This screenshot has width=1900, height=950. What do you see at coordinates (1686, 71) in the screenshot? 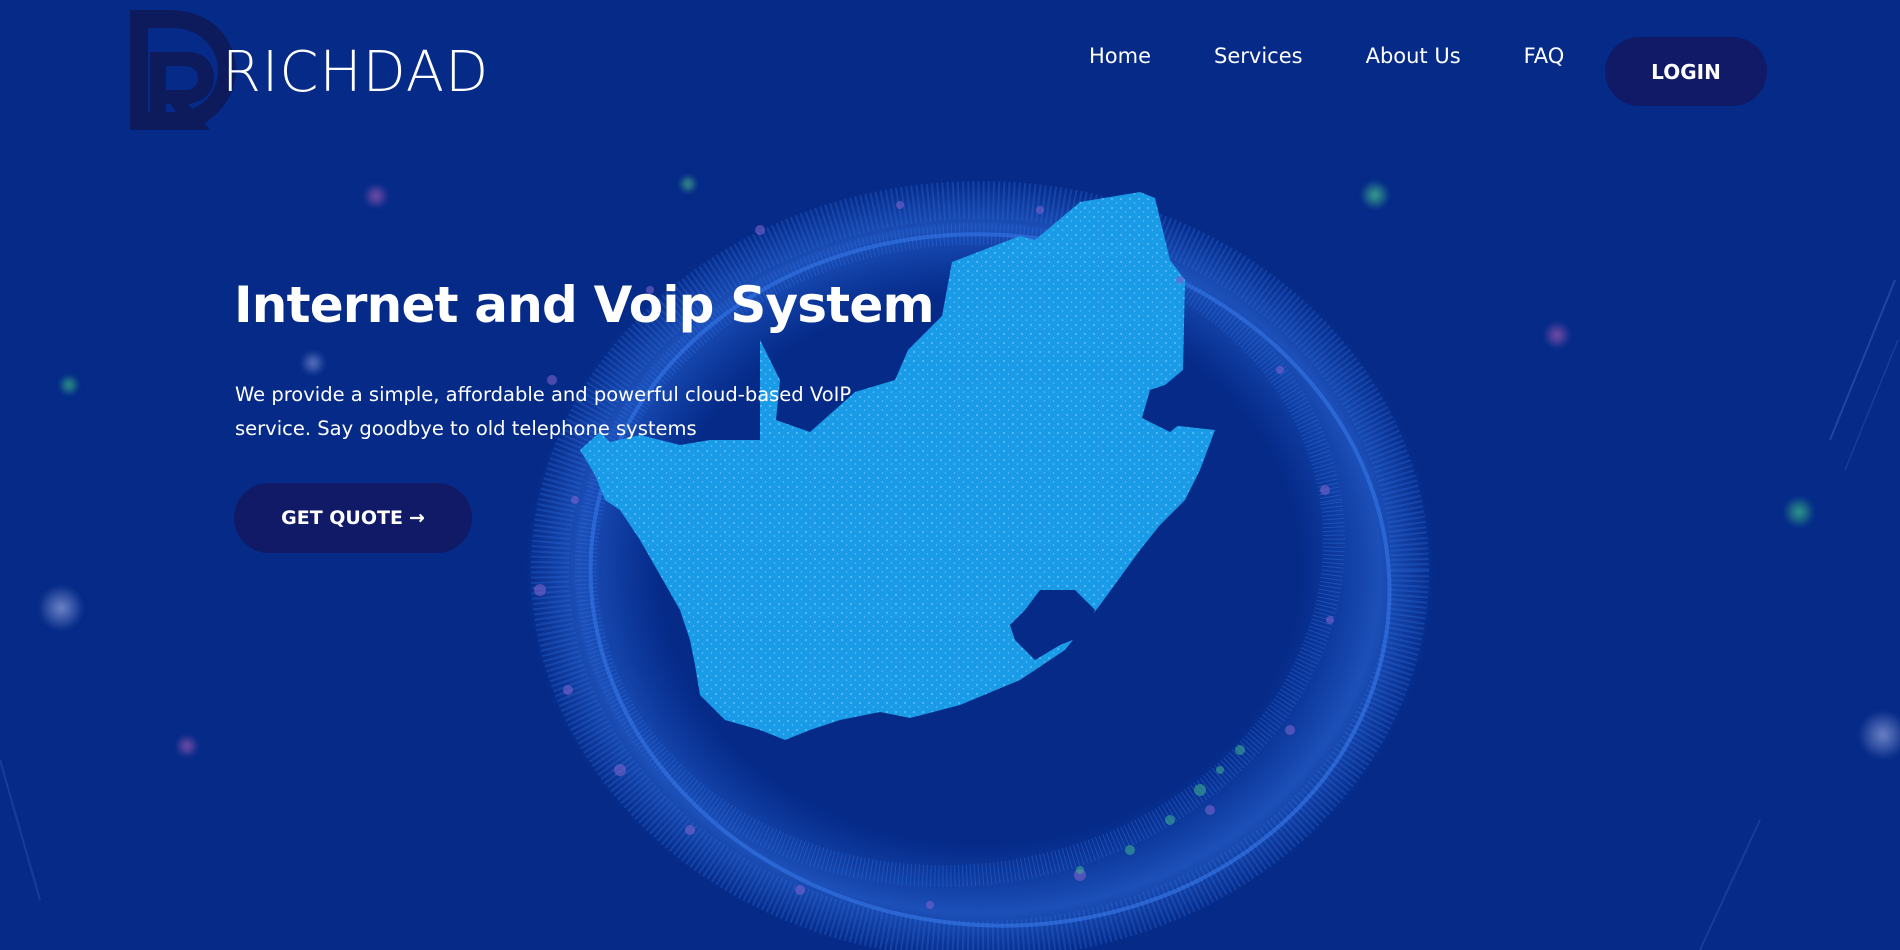
I see `login-button: LOGIN` at bounding box center [1686, 71].